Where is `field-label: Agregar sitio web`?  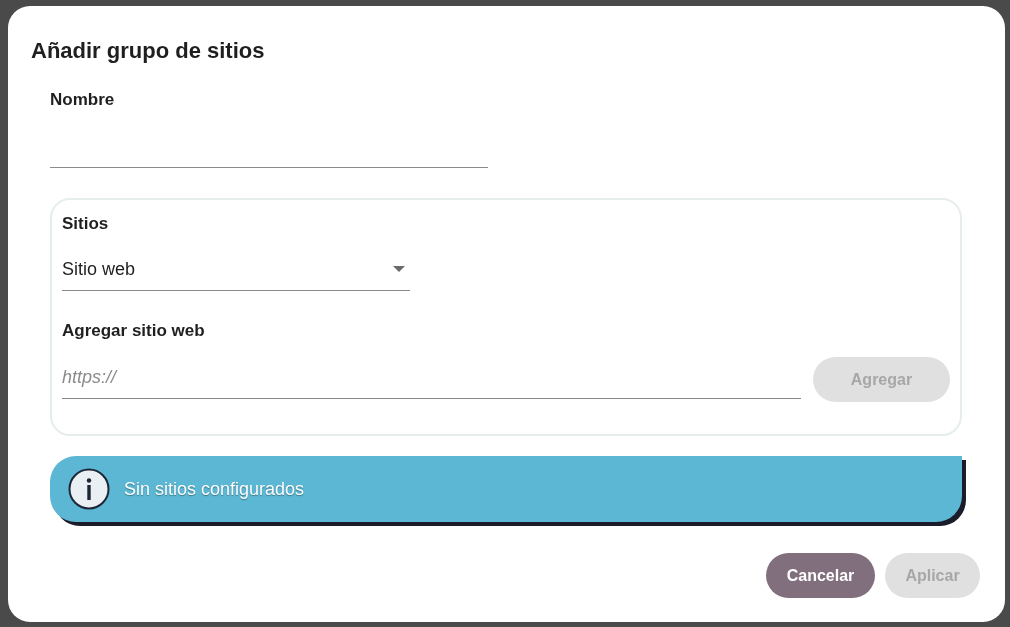
field-label: Agregar sitio web is located at coordinates (133, 331).